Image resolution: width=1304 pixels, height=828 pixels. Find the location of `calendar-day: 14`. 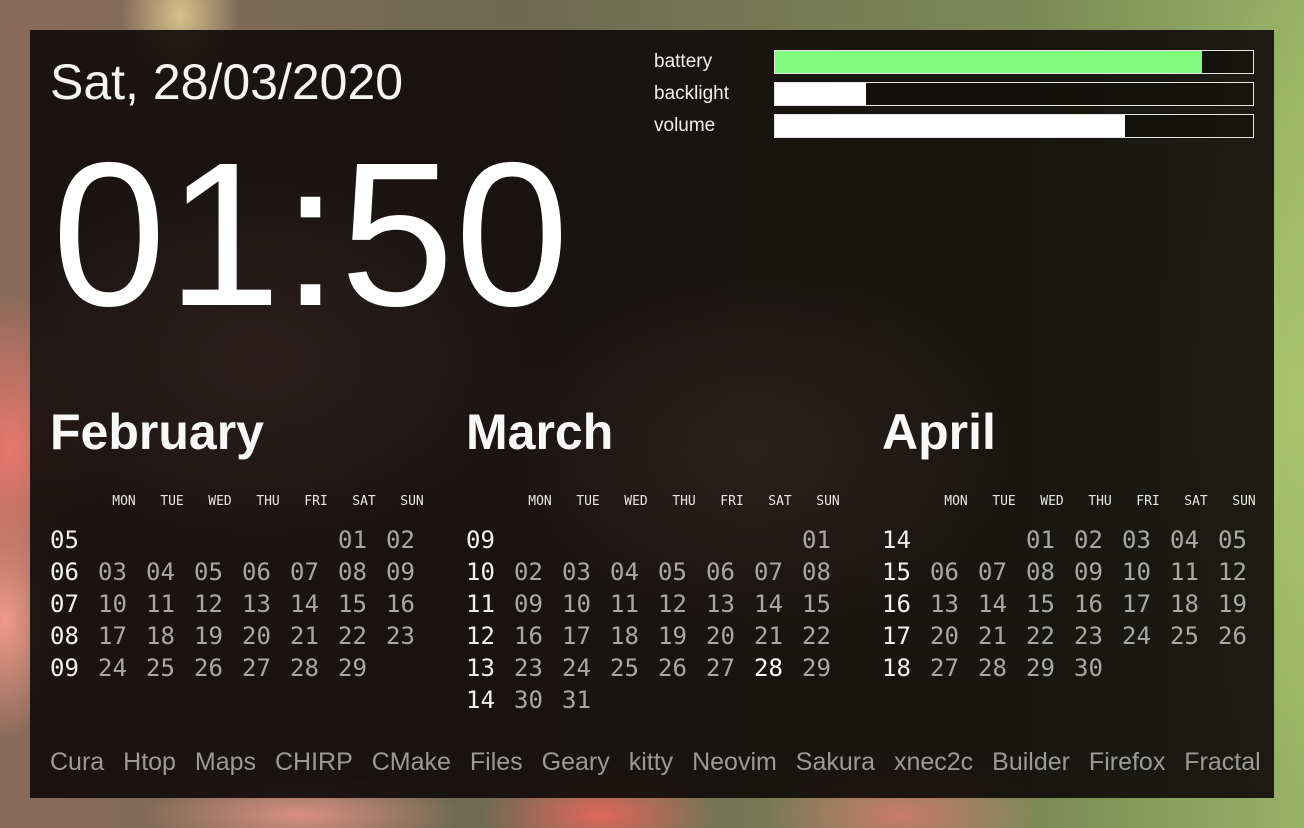

calendar-day: 14 is located at coordinates (992, 604).